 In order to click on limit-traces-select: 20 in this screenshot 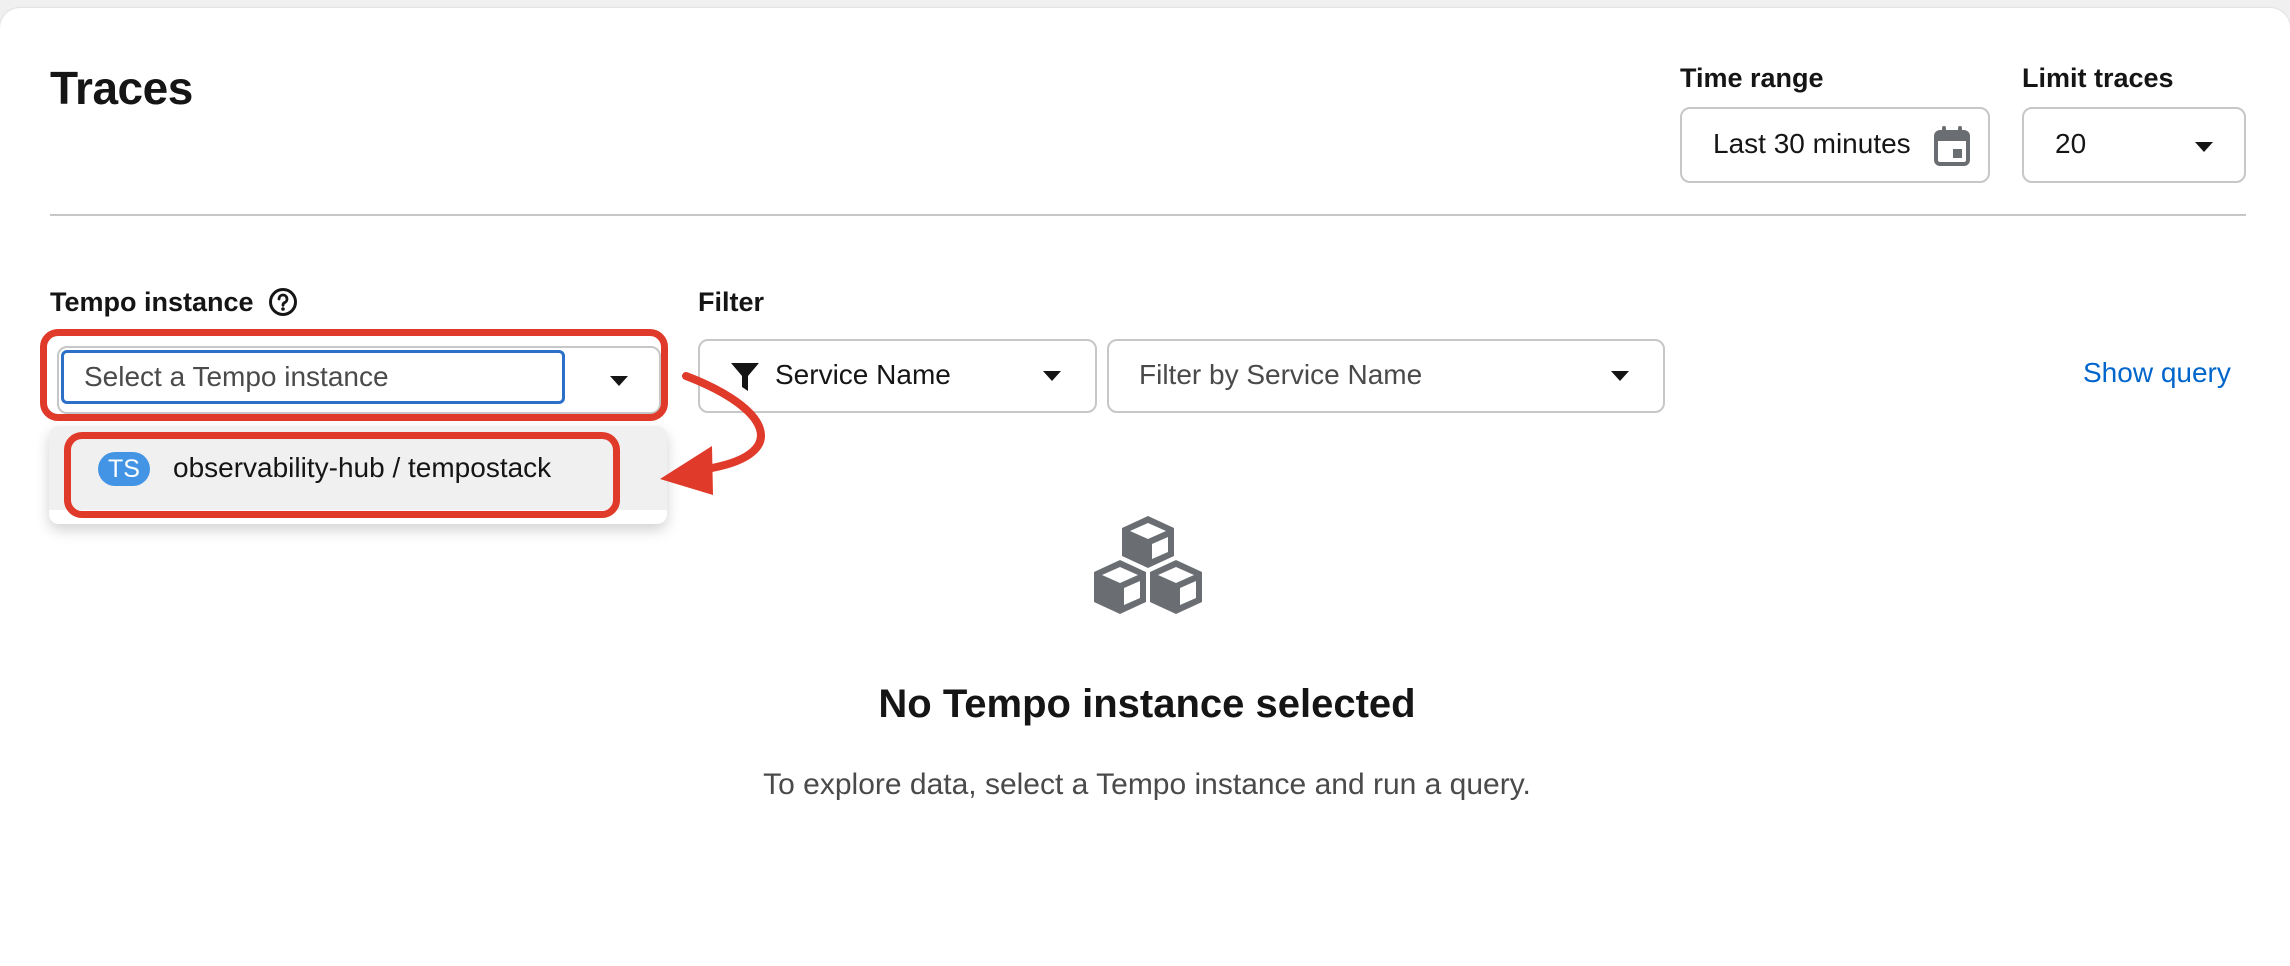, I will do `click(2134, 145)`.